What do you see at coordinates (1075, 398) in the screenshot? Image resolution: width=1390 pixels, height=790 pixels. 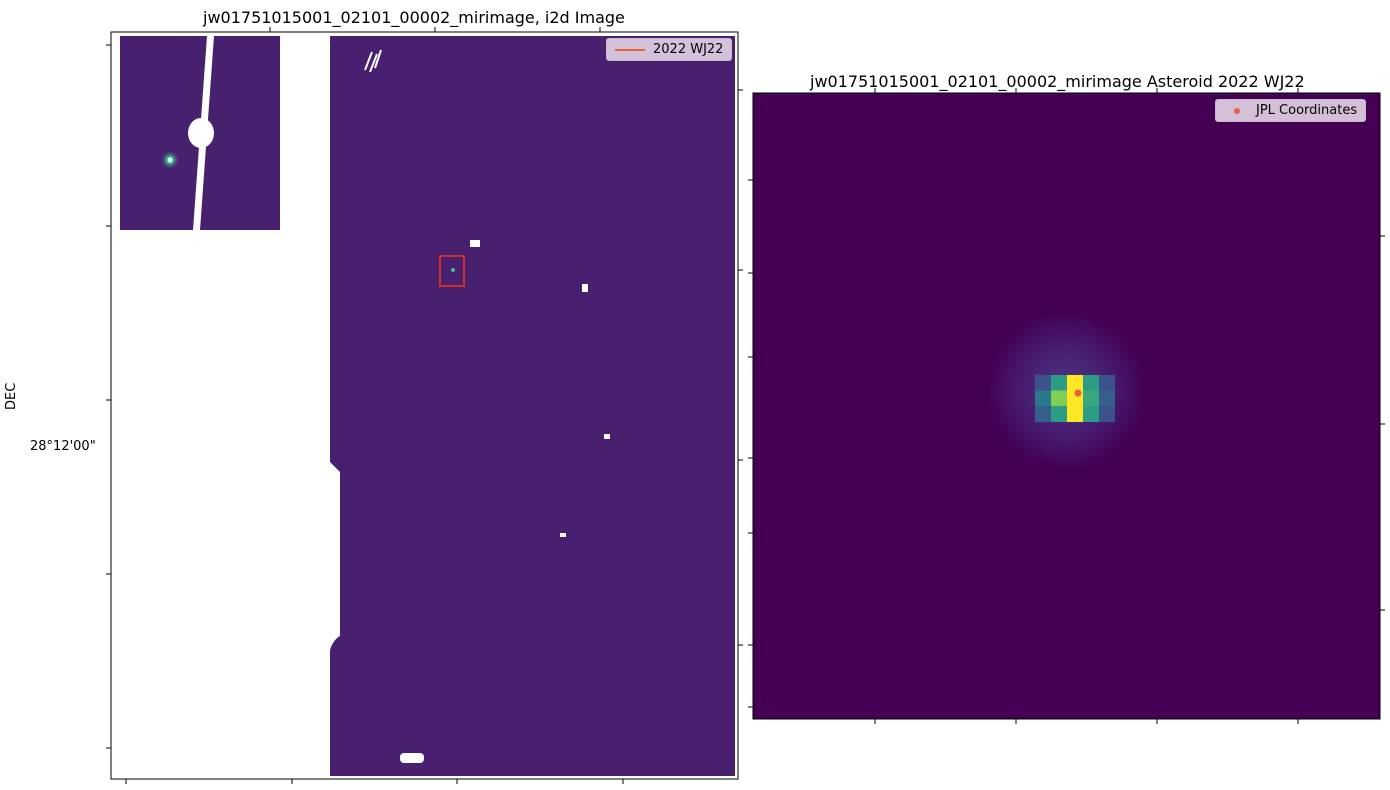 I see `psf-core` at bounding box center [1075, 398].